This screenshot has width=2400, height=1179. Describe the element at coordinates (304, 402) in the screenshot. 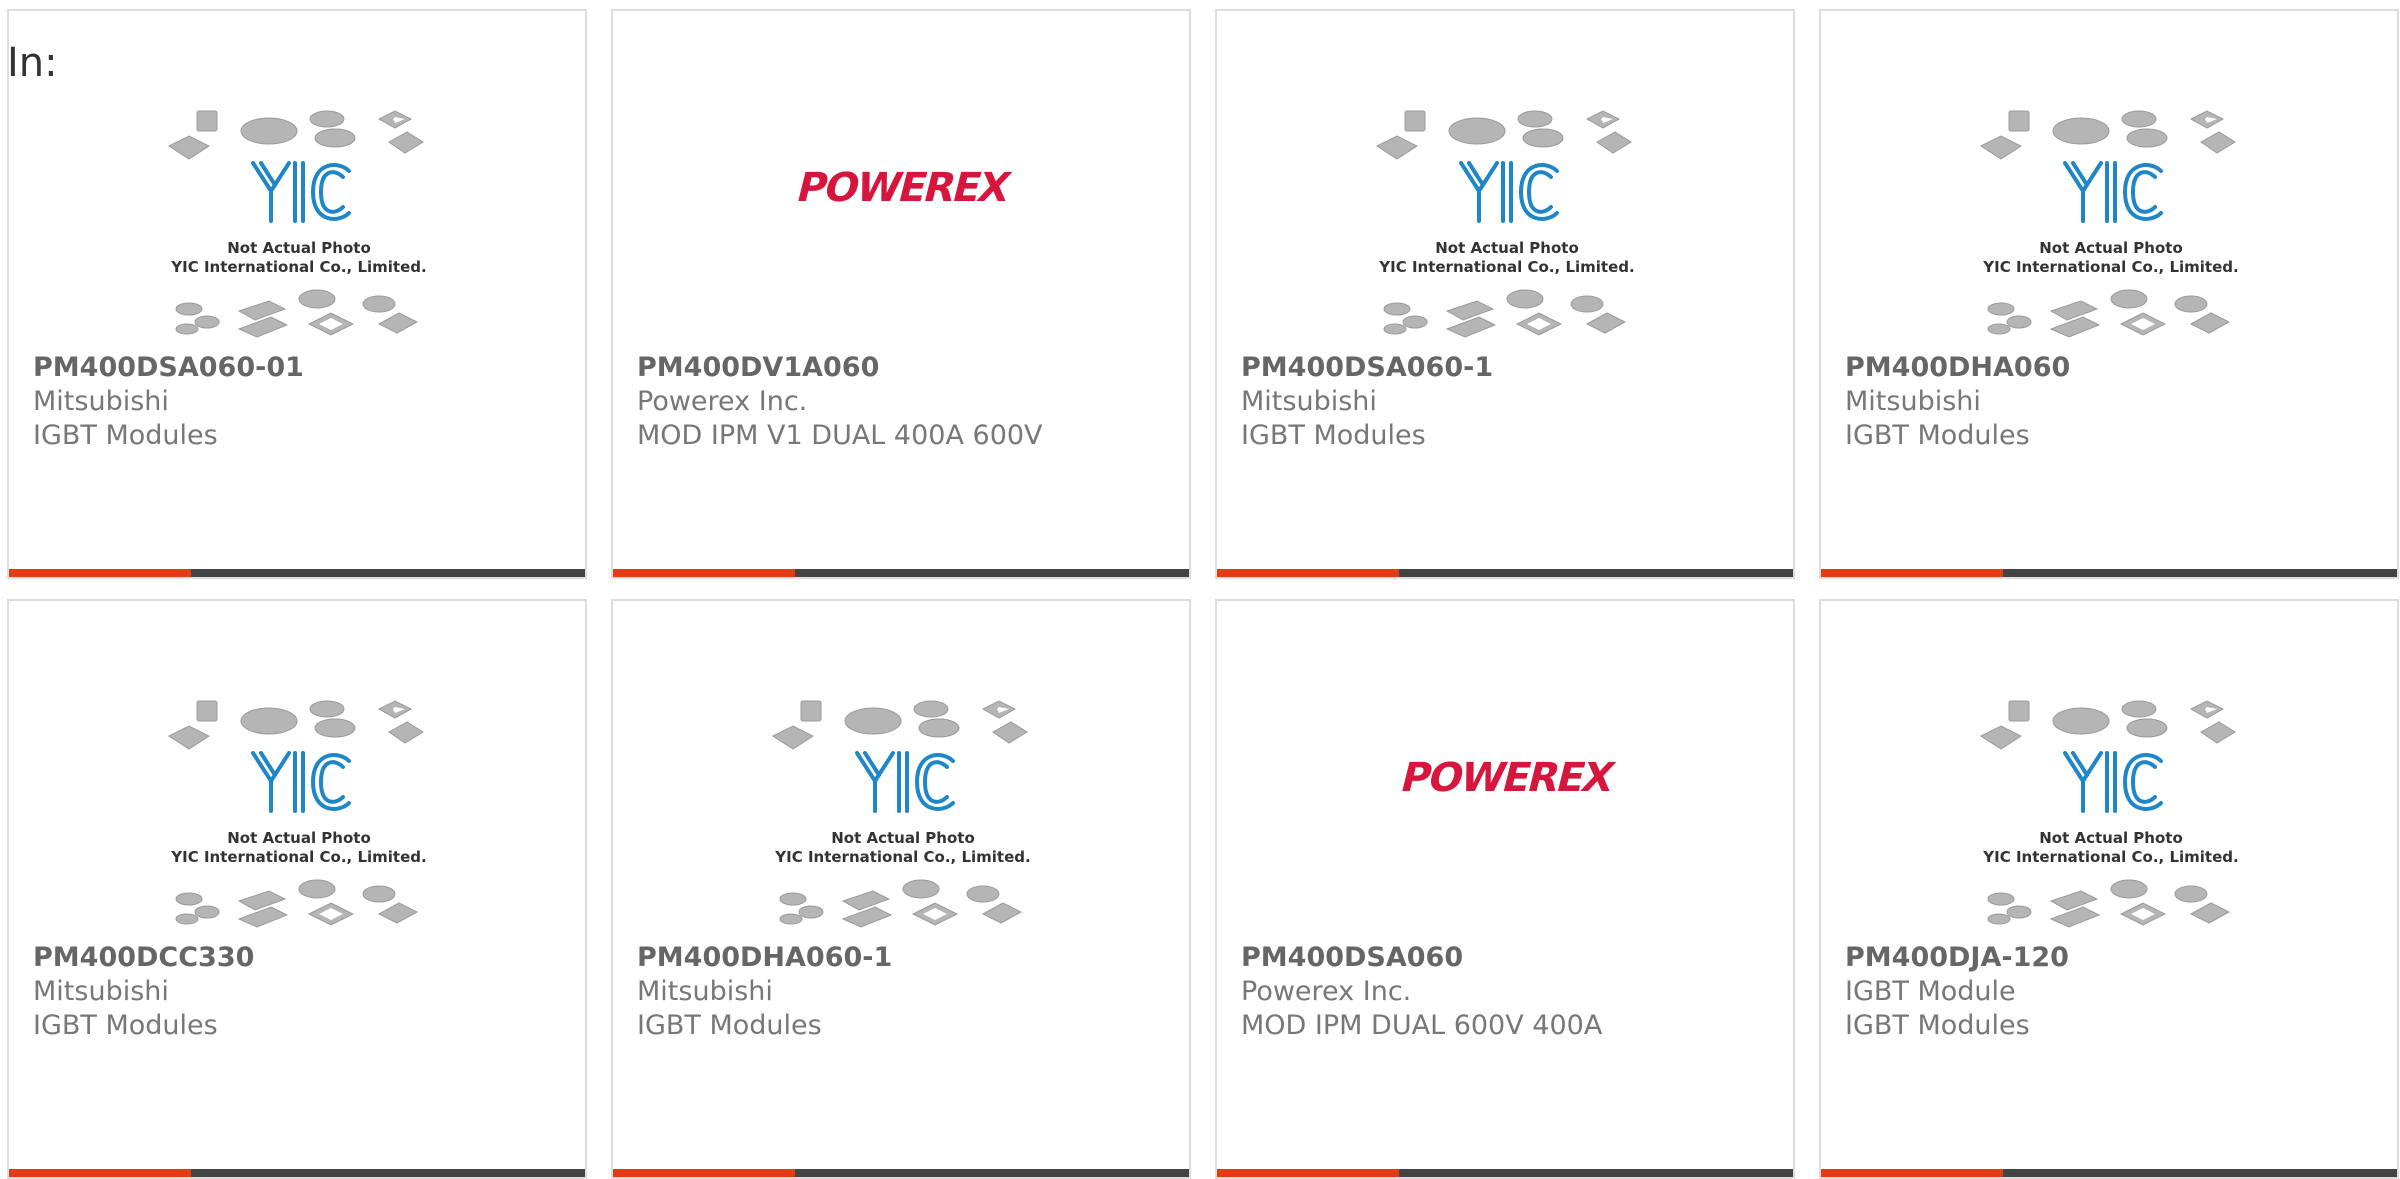

I see `product-info: PM400DSA060-01 Mitsubishi IGBT Modules` at that location.